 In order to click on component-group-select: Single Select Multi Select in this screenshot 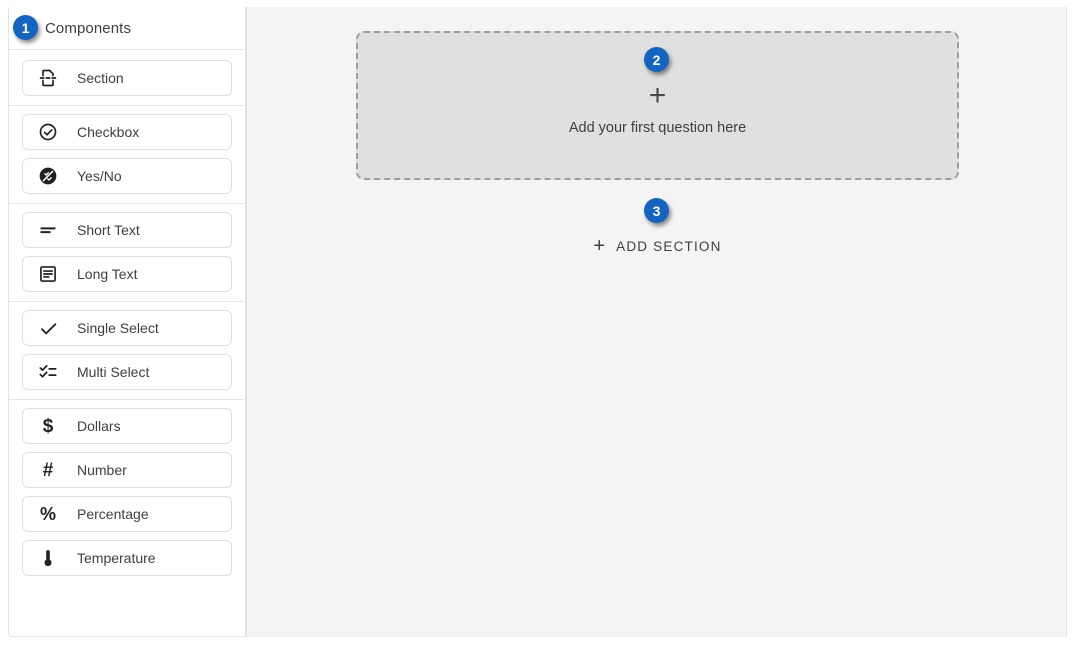, I will do `click(127, 350)`.